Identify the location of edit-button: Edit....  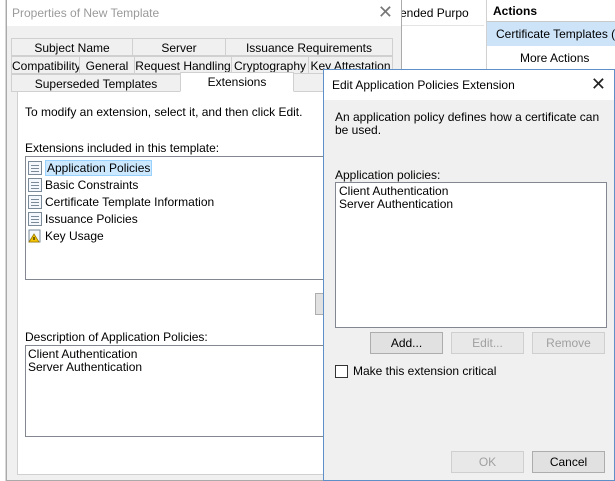
(487, 343).